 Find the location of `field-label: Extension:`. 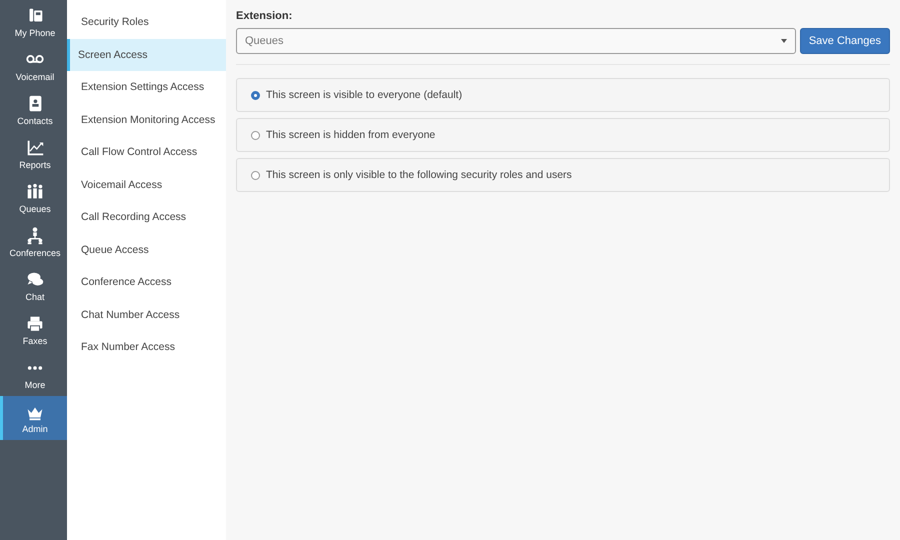

field-label: Extension: is located at coordinates (265, 16).